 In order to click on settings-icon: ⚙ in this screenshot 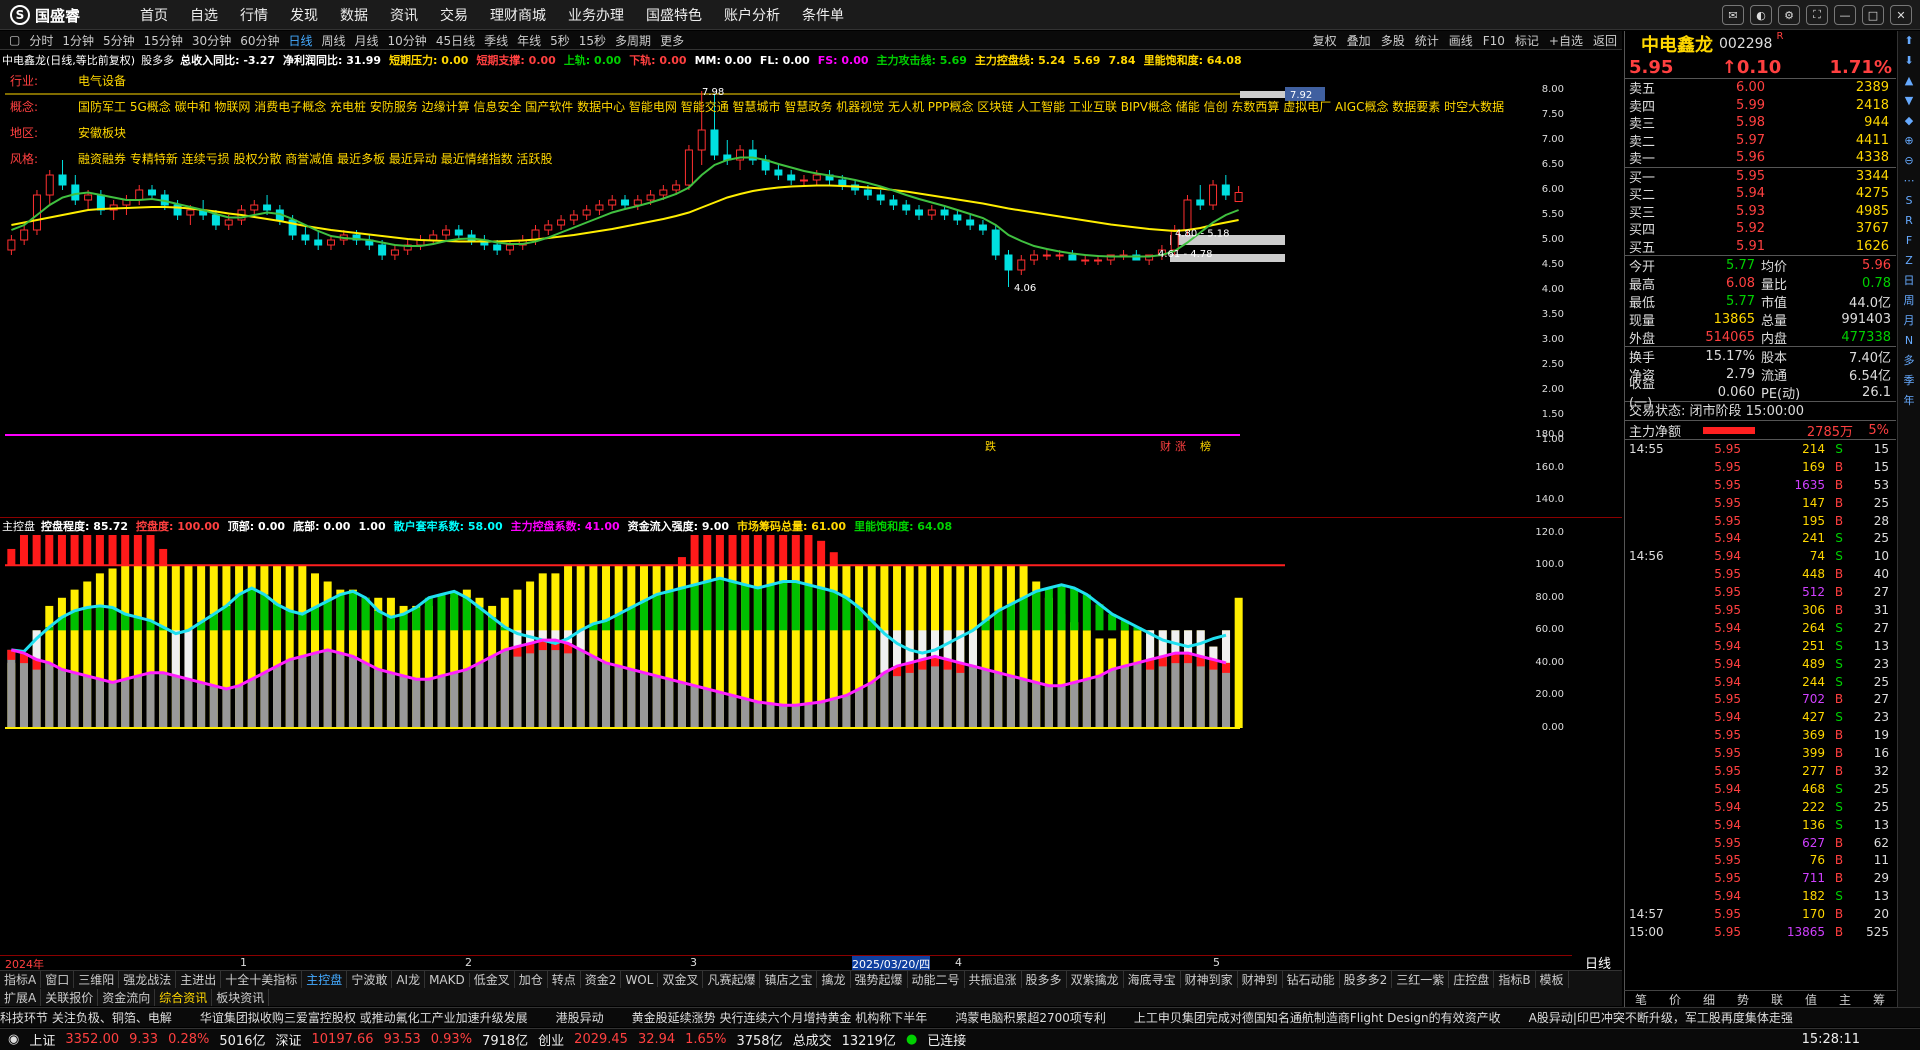, I will do `click(1789, 15)`.